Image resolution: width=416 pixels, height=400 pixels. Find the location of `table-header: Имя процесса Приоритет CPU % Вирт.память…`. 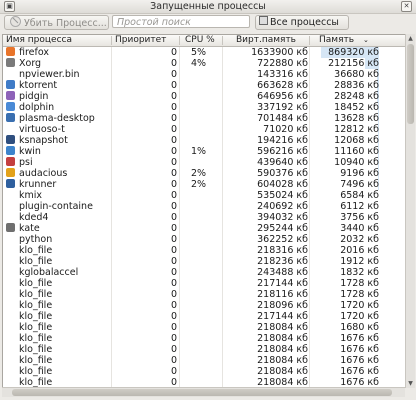

table-header: Имя процесса Приоритет CPU % Вирт.память… is located at coordinates (204, 41).